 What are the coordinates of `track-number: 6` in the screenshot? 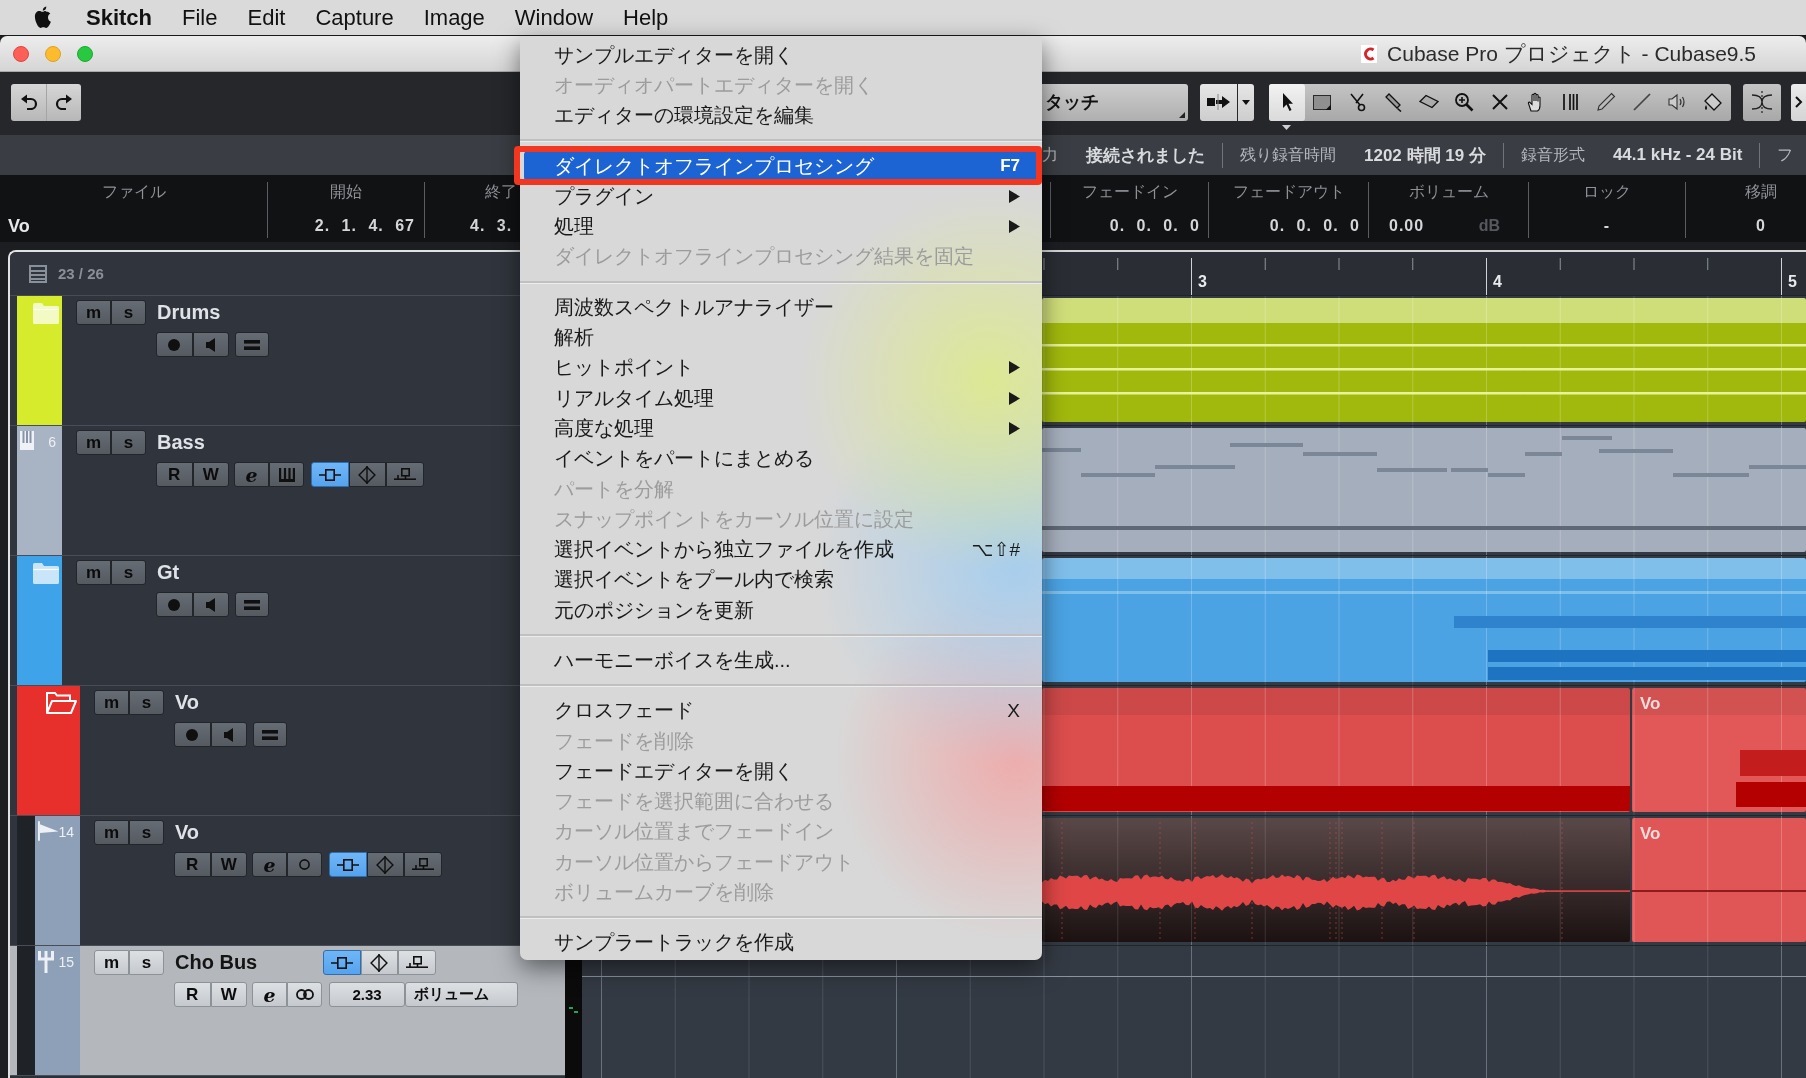 It's located at (52, 442).